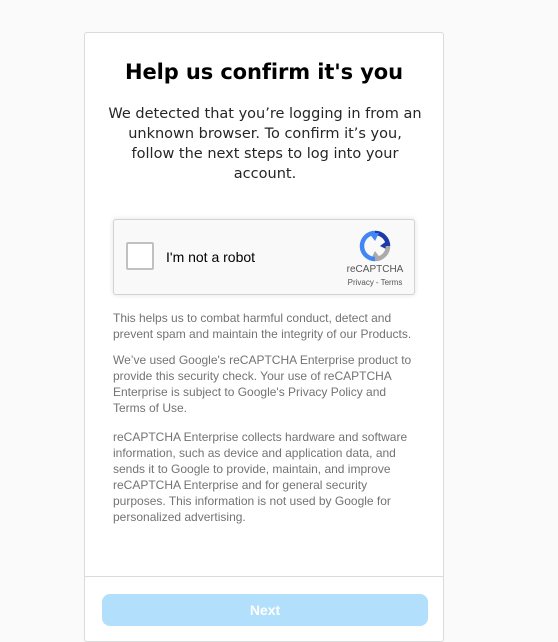 The image size is (558, 642). I want to click on recaptcha-terms-link: Terms, so click(392, 282).